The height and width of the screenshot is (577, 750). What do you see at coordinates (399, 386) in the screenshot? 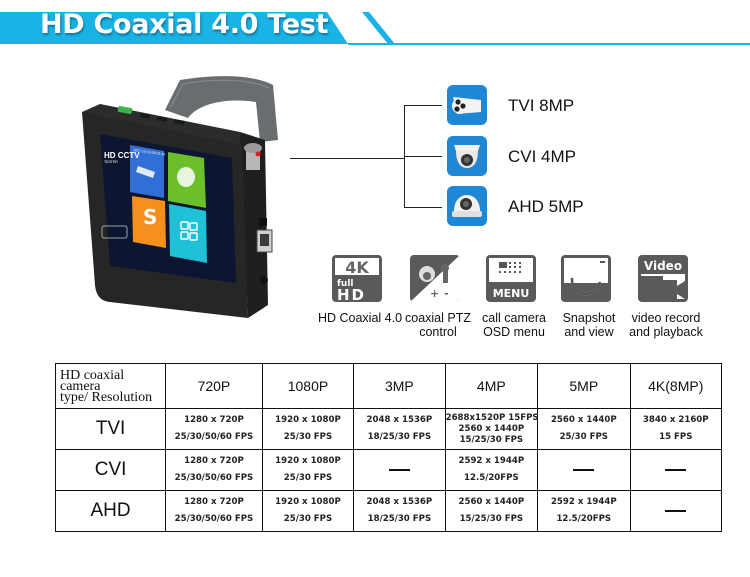
I see `column-header: 3MP` at bounding box center [399, 386].